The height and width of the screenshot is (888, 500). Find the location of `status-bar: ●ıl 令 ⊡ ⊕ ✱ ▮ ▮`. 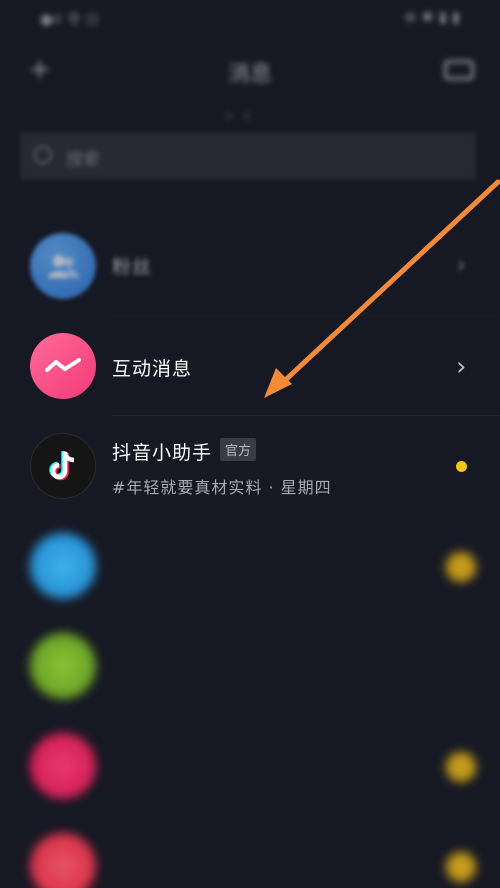

status-bar: ●ıl 令 ⊡ ⊕ ✱ ▮ ▮ is located at coordinates (250, 18).